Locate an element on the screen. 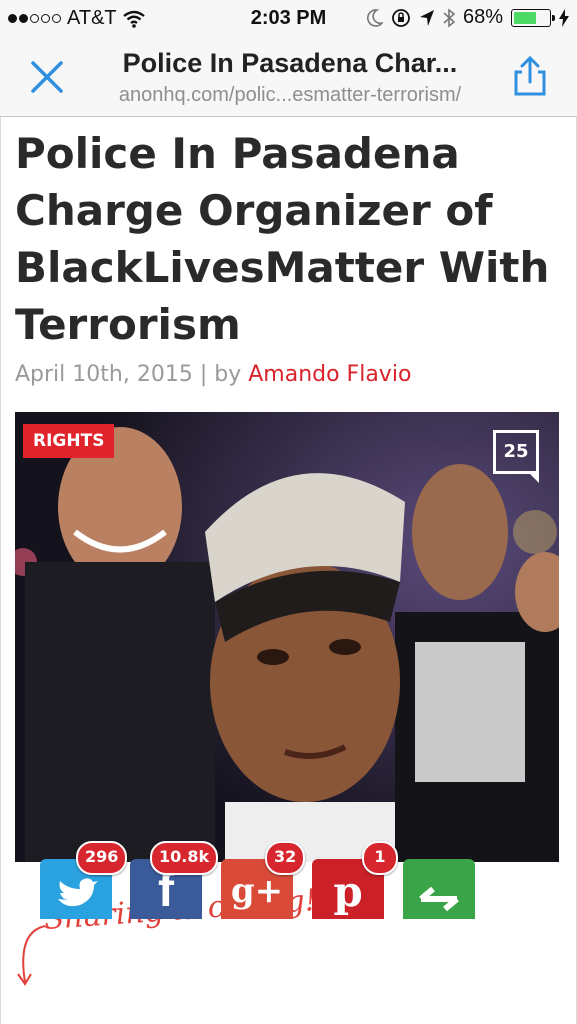 The width and height of the screenshot is (577, 1024). twitter-count: 296 is located at coordinates (102, 858).